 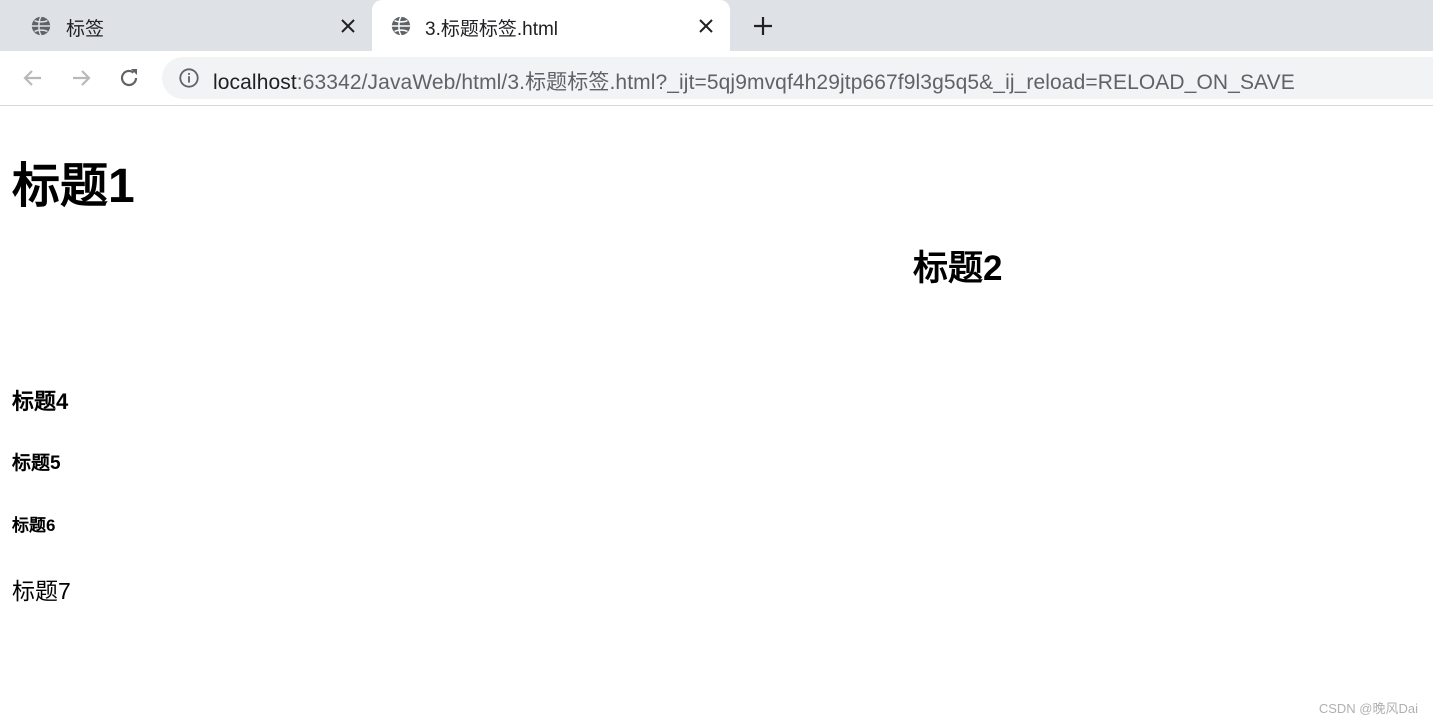 I want to click on url-host: localhost, so click(x=255, y=82).